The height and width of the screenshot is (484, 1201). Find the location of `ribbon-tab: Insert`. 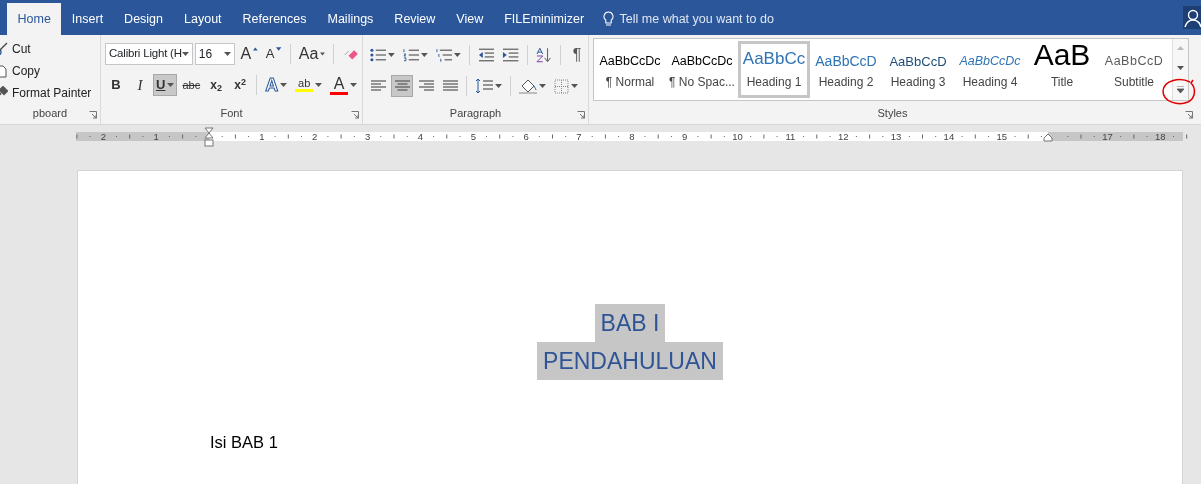

ribbon-tab: Insert is located at coordinates (87, 19).